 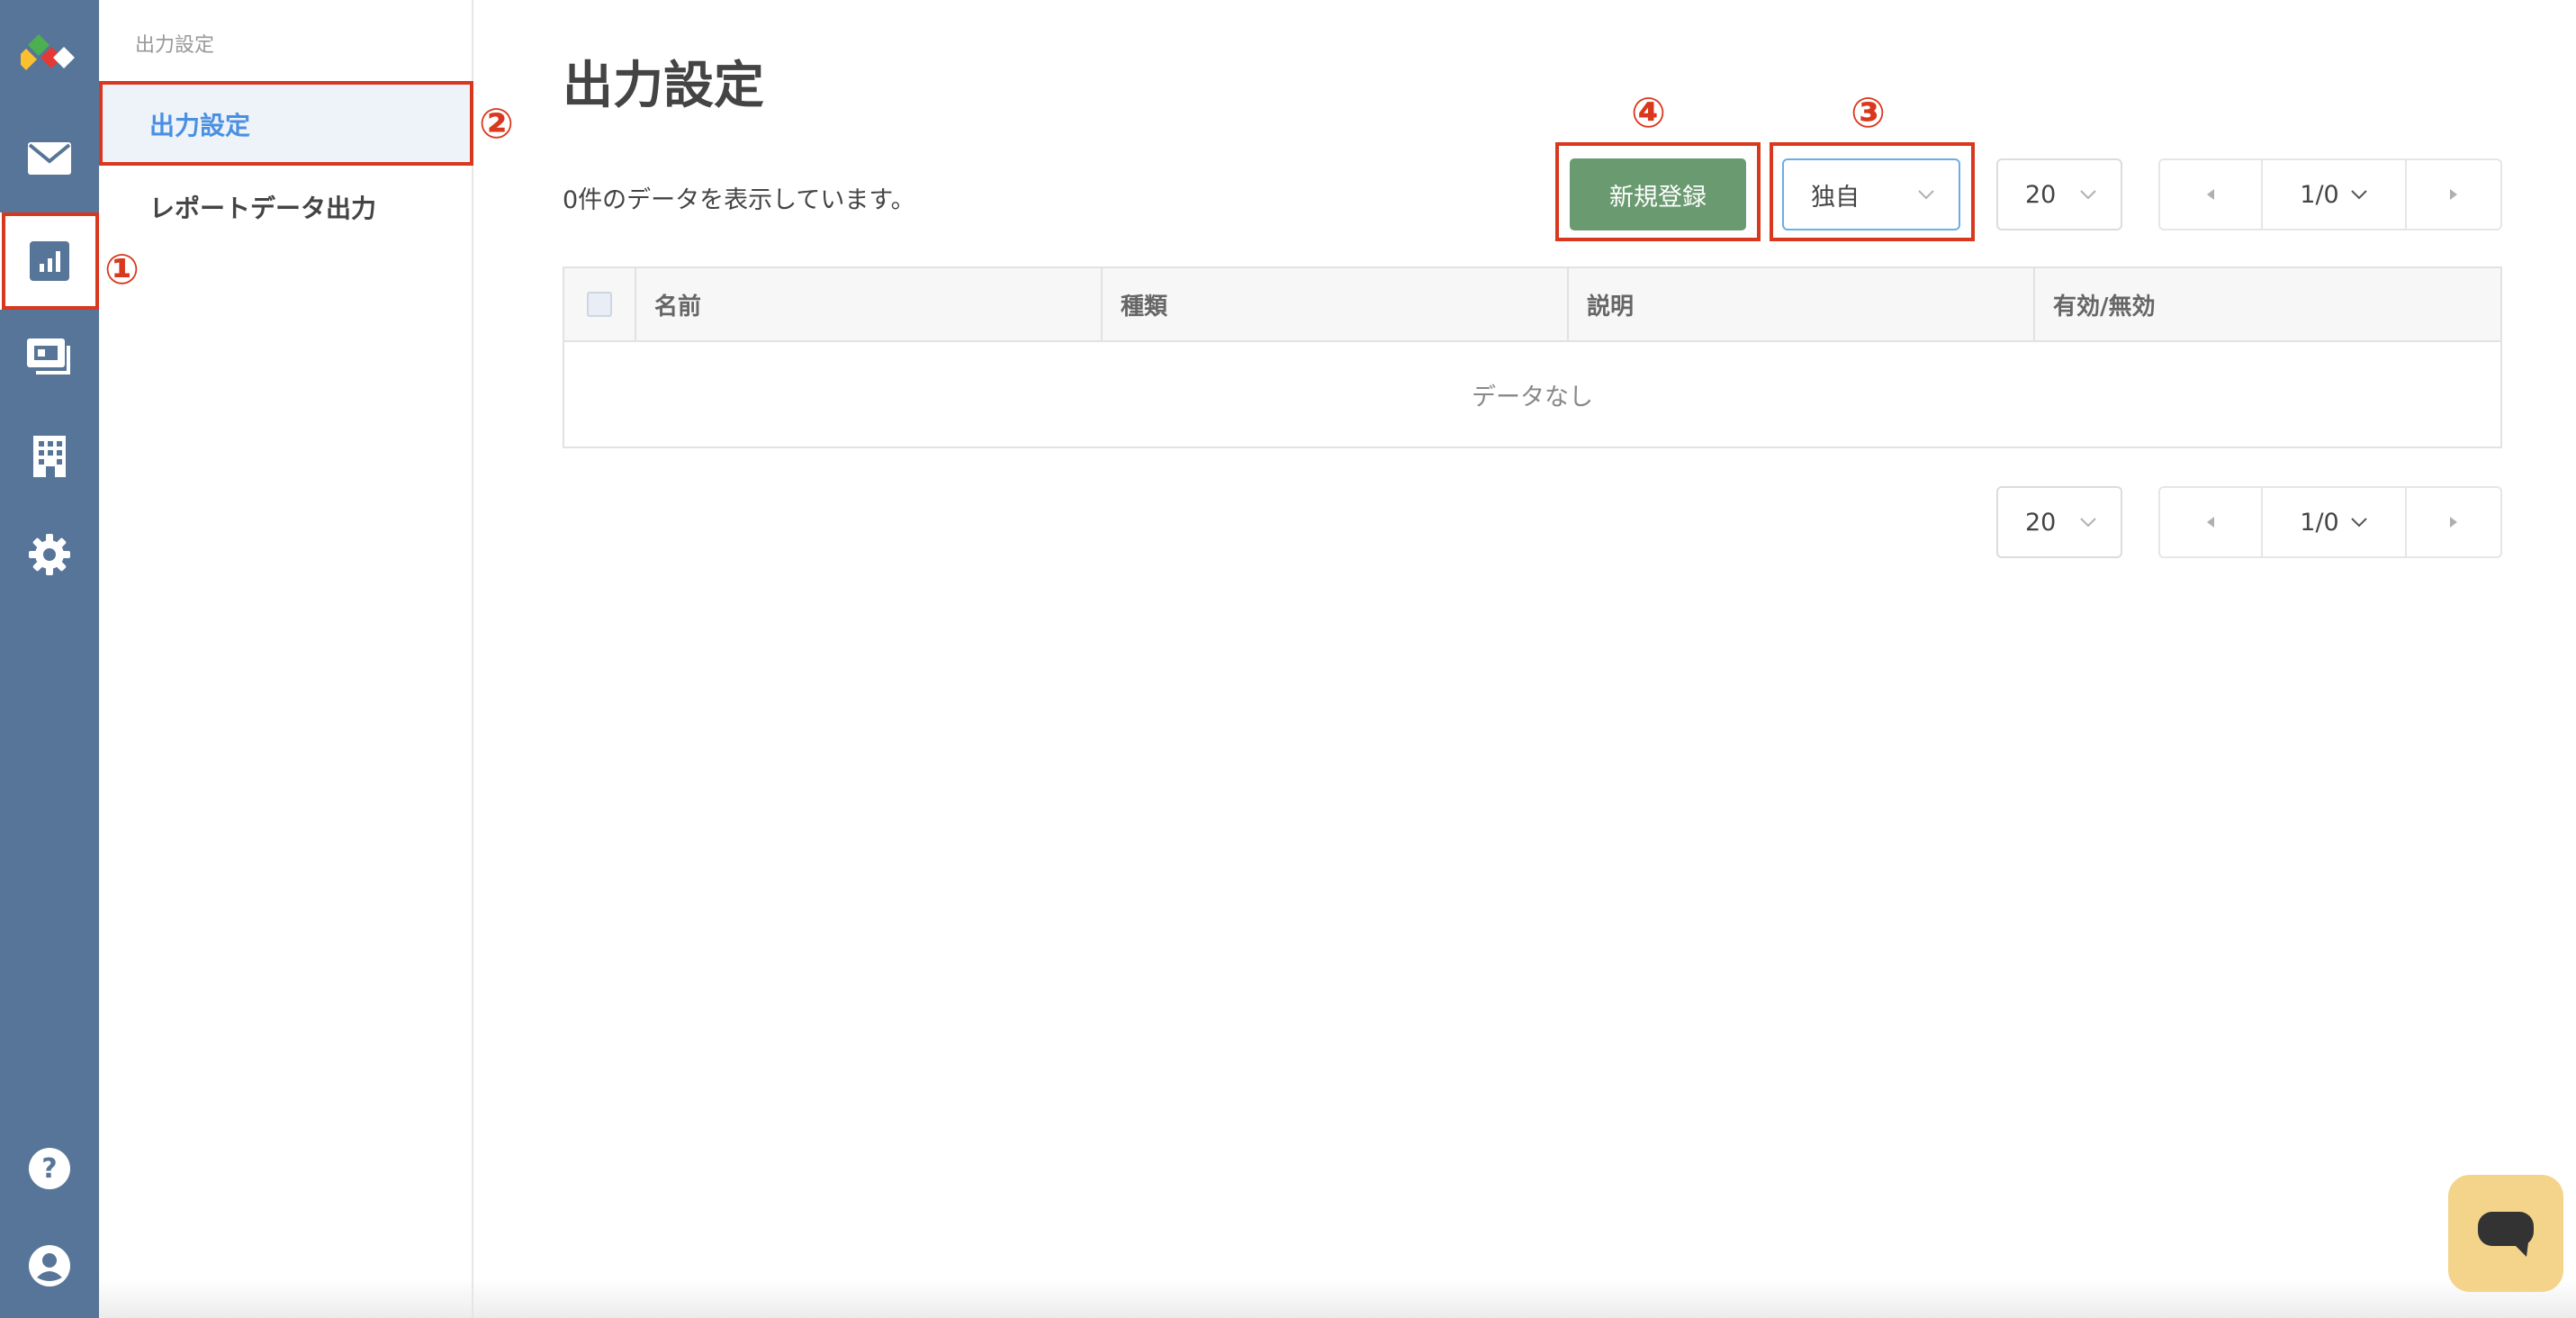 What do you see at coordinates (175, 45) in the screenshot?
I see `sidebar-section-header: 出力設定` at bounding box center [175, 45].